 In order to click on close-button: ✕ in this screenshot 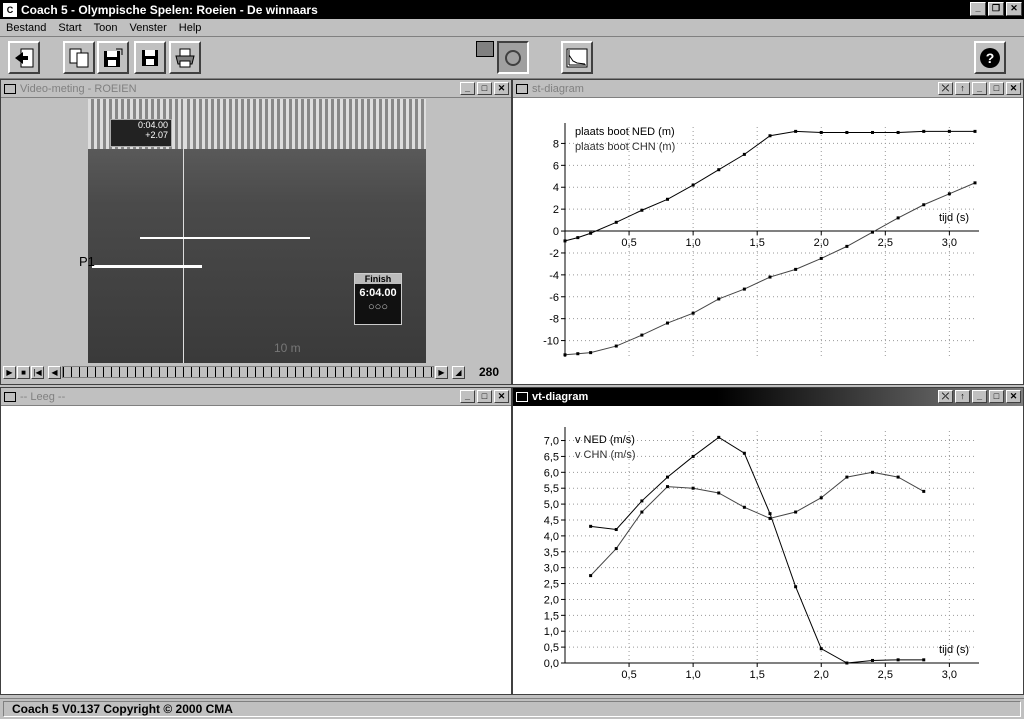, I will do `click(1014, 9)`.